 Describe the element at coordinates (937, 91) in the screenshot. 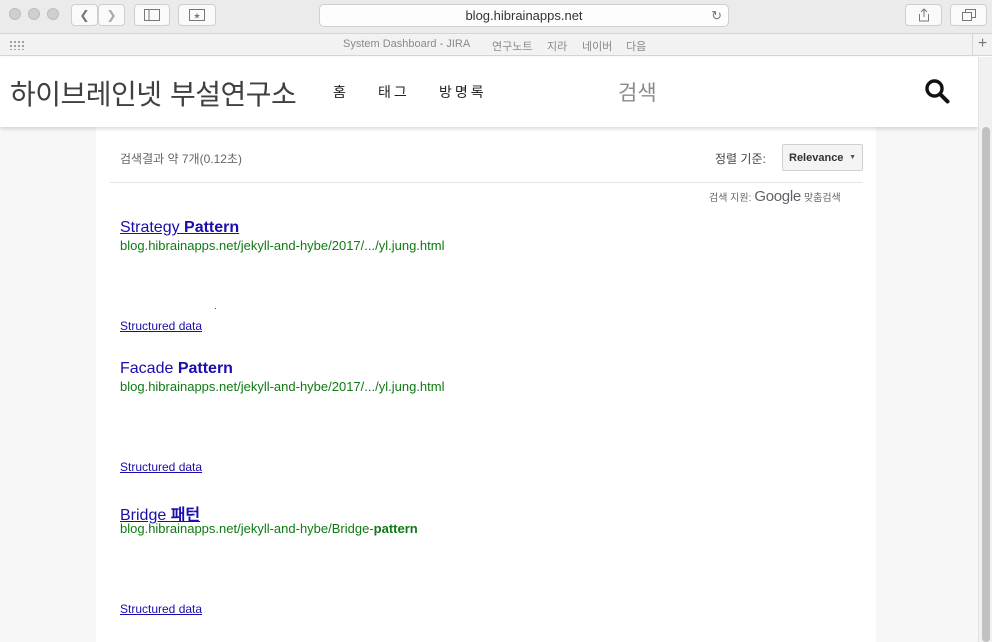

I see `search-icon` at that location.